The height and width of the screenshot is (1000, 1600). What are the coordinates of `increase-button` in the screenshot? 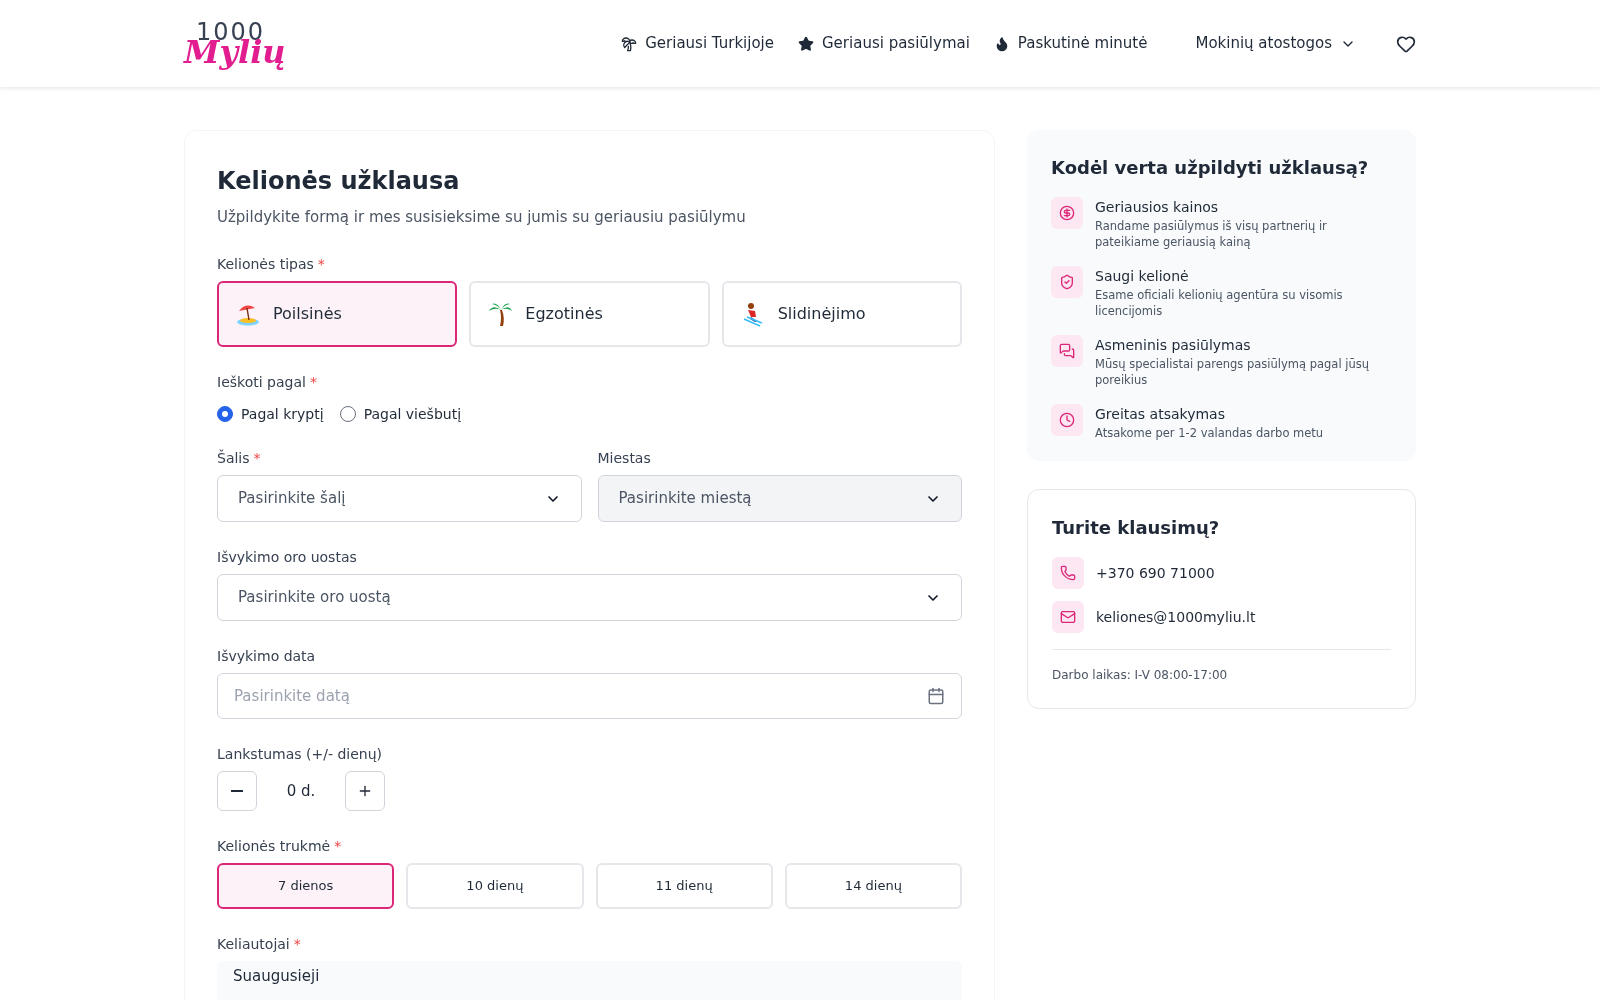 It's located at (365, 791).